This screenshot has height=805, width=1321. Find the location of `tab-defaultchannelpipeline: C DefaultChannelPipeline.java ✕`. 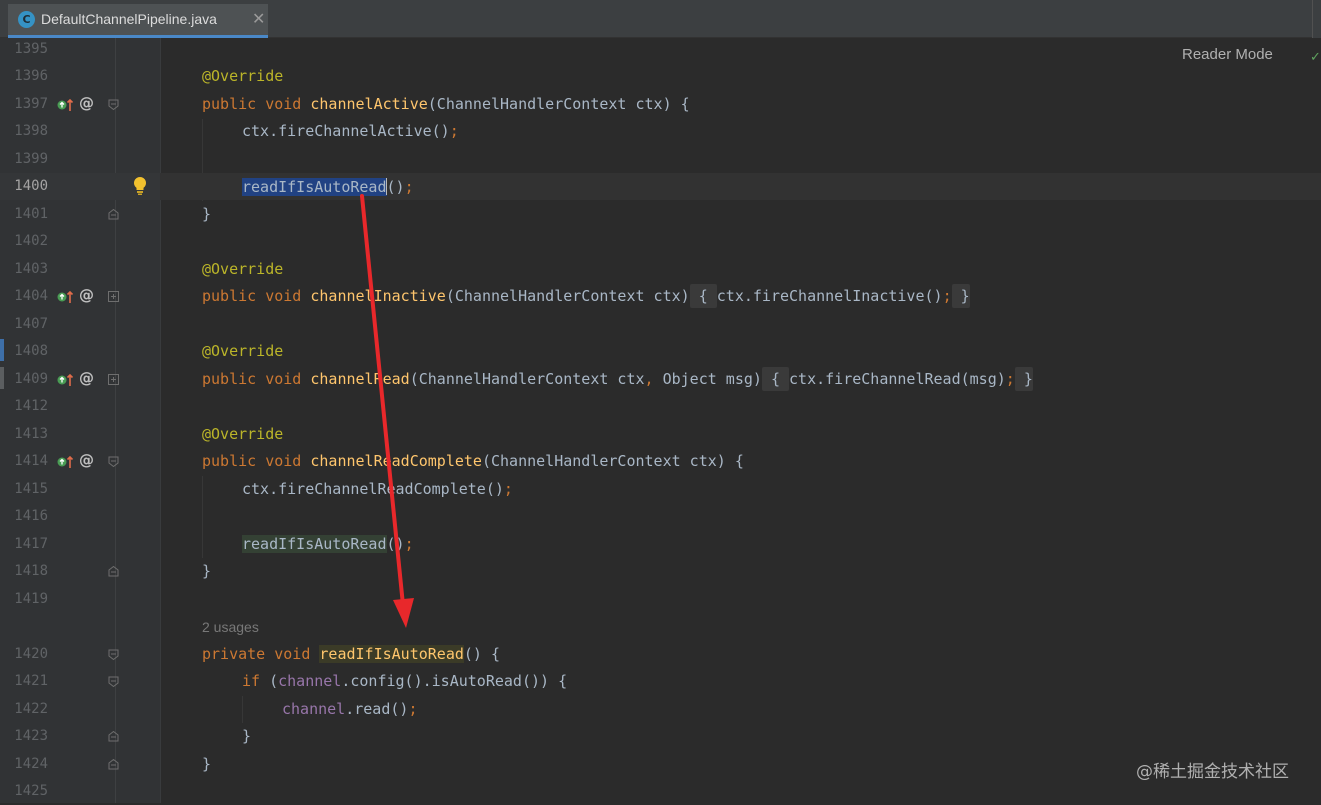

tab-defaultchannelpipeline: C DefaultChannelPipeline.java ✕ is located at coordinates (138, 21).